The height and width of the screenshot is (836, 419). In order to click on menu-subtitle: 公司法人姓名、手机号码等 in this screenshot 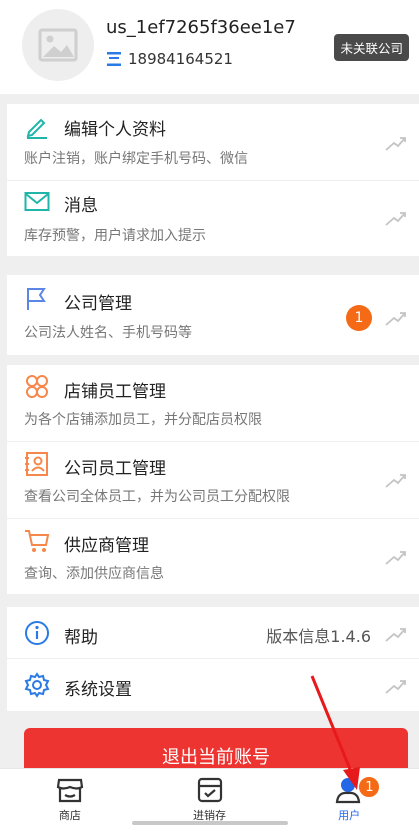, I will do `click(108, 333)`.